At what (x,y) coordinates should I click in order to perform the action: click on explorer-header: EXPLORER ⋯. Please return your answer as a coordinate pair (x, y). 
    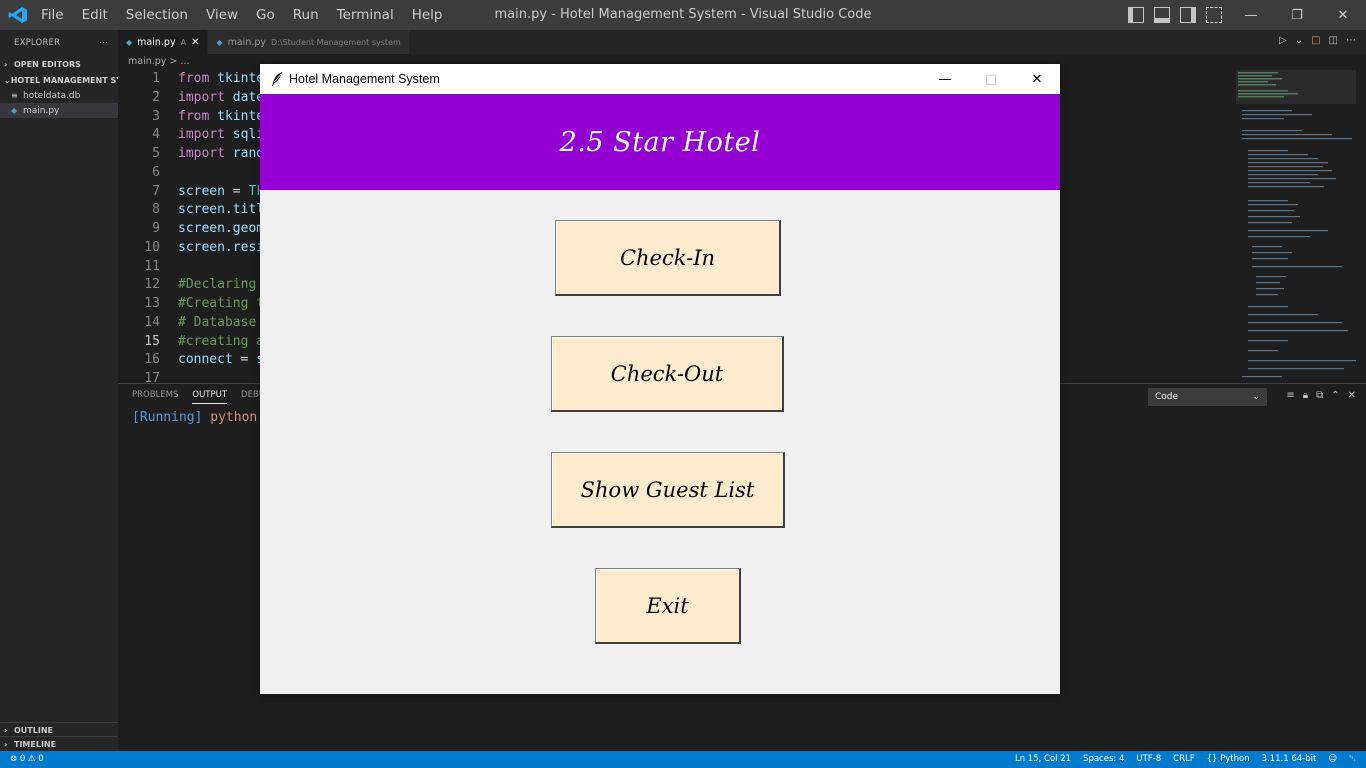
    Looking at the image, I should click on (59, 43).